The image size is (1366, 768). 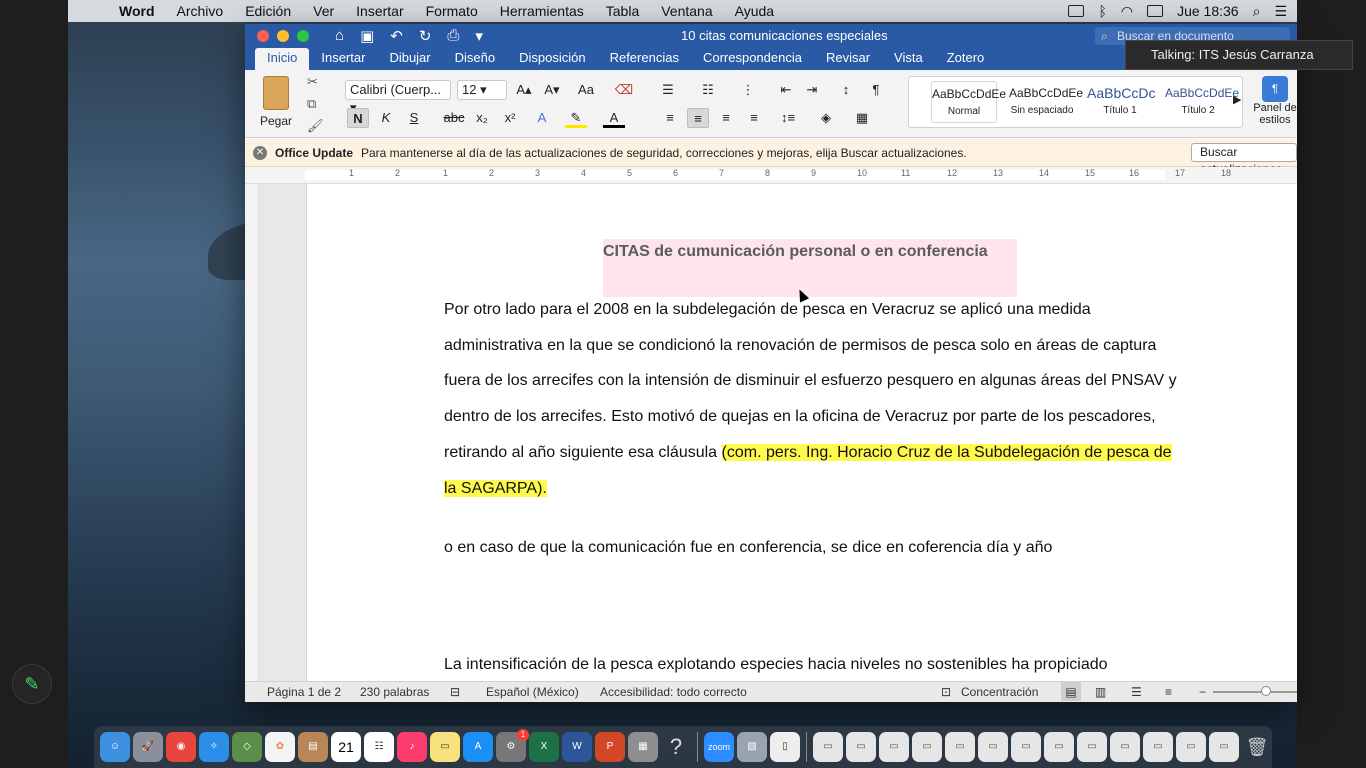 What do you see at coordinates (200, 11) in the screenshot?
I see `menu-archivo: Archivo` at bounding box center [200, 11].